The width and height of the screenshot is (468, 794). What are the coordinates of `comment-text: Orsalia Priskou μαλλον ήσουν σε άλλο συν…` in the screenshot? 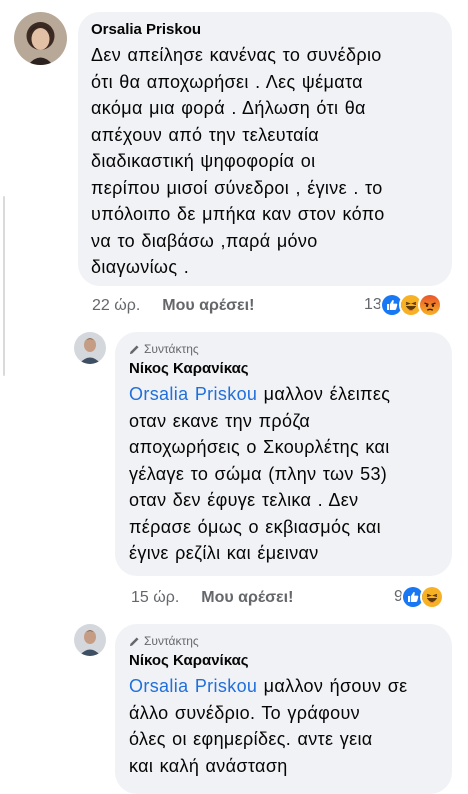 It's located at (283, 726).